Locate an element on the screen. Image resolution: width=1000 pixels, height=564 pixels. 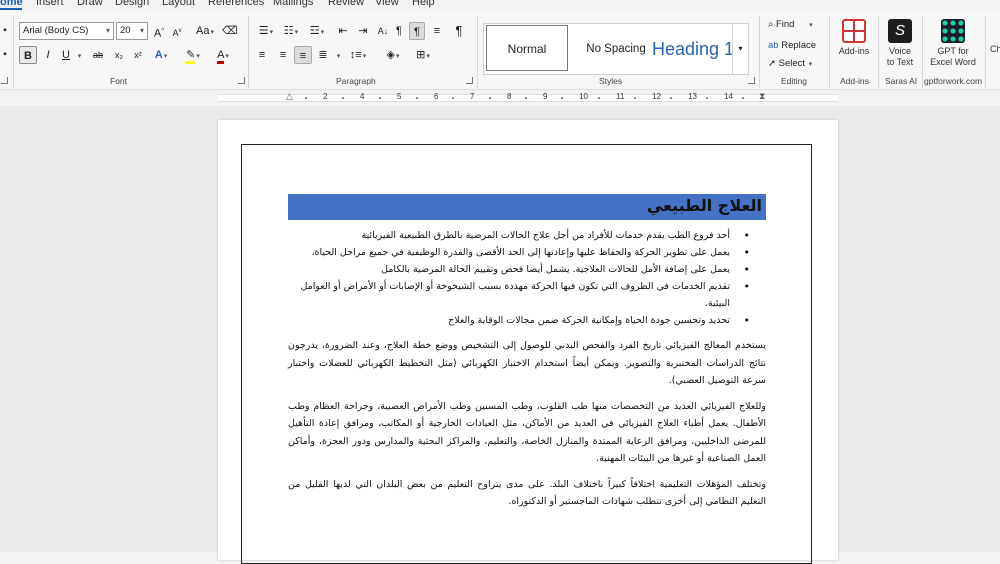
voice-to-text-button: S Voice to Text is located at coordinates (900, 43).